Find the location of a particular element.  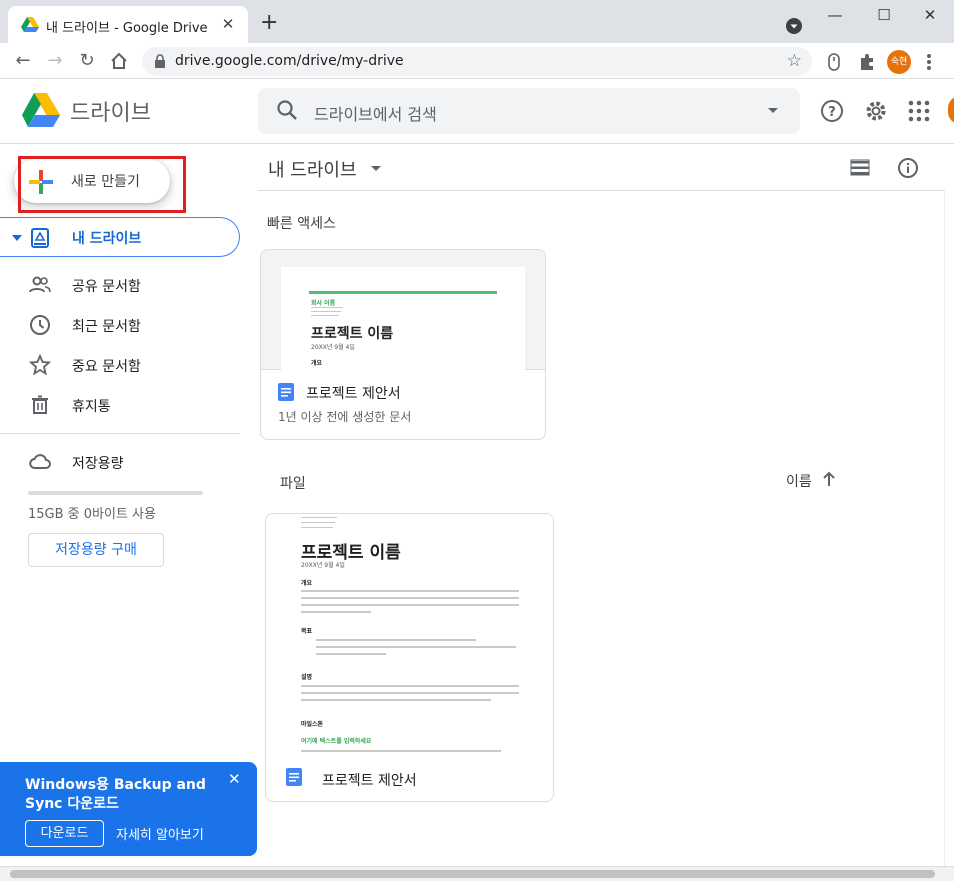

people-icon is located at coordinates (40, 284).